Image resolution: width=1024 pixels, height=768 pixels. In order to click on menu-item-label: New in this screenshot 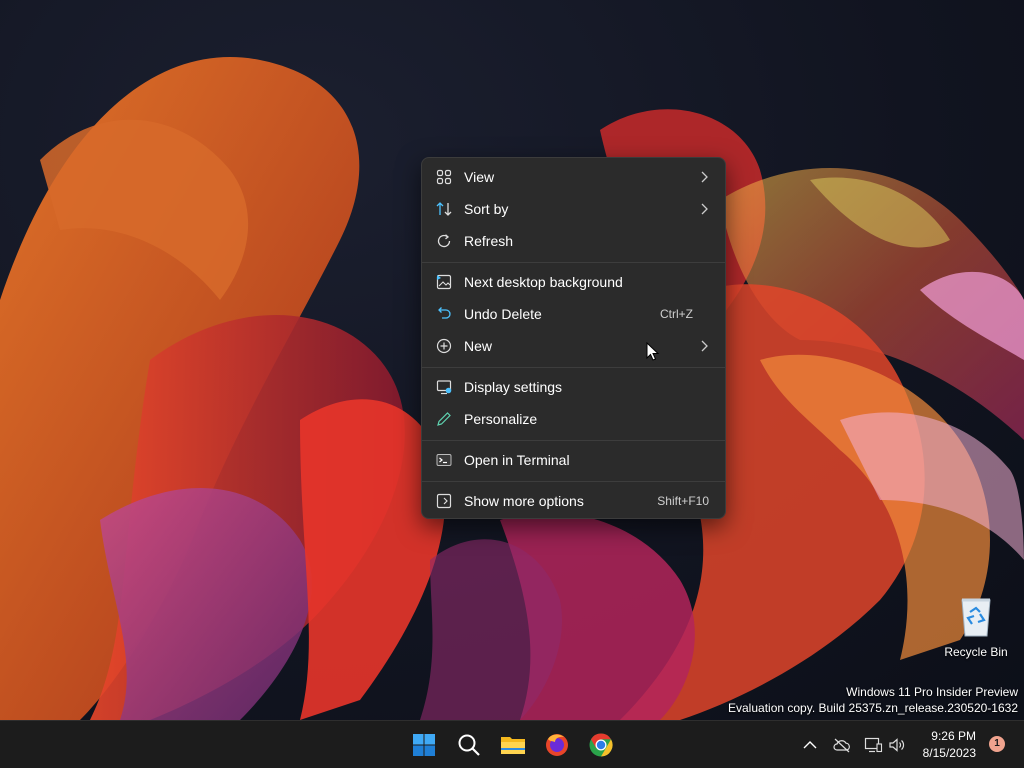, I will do `click(478, 346)`.